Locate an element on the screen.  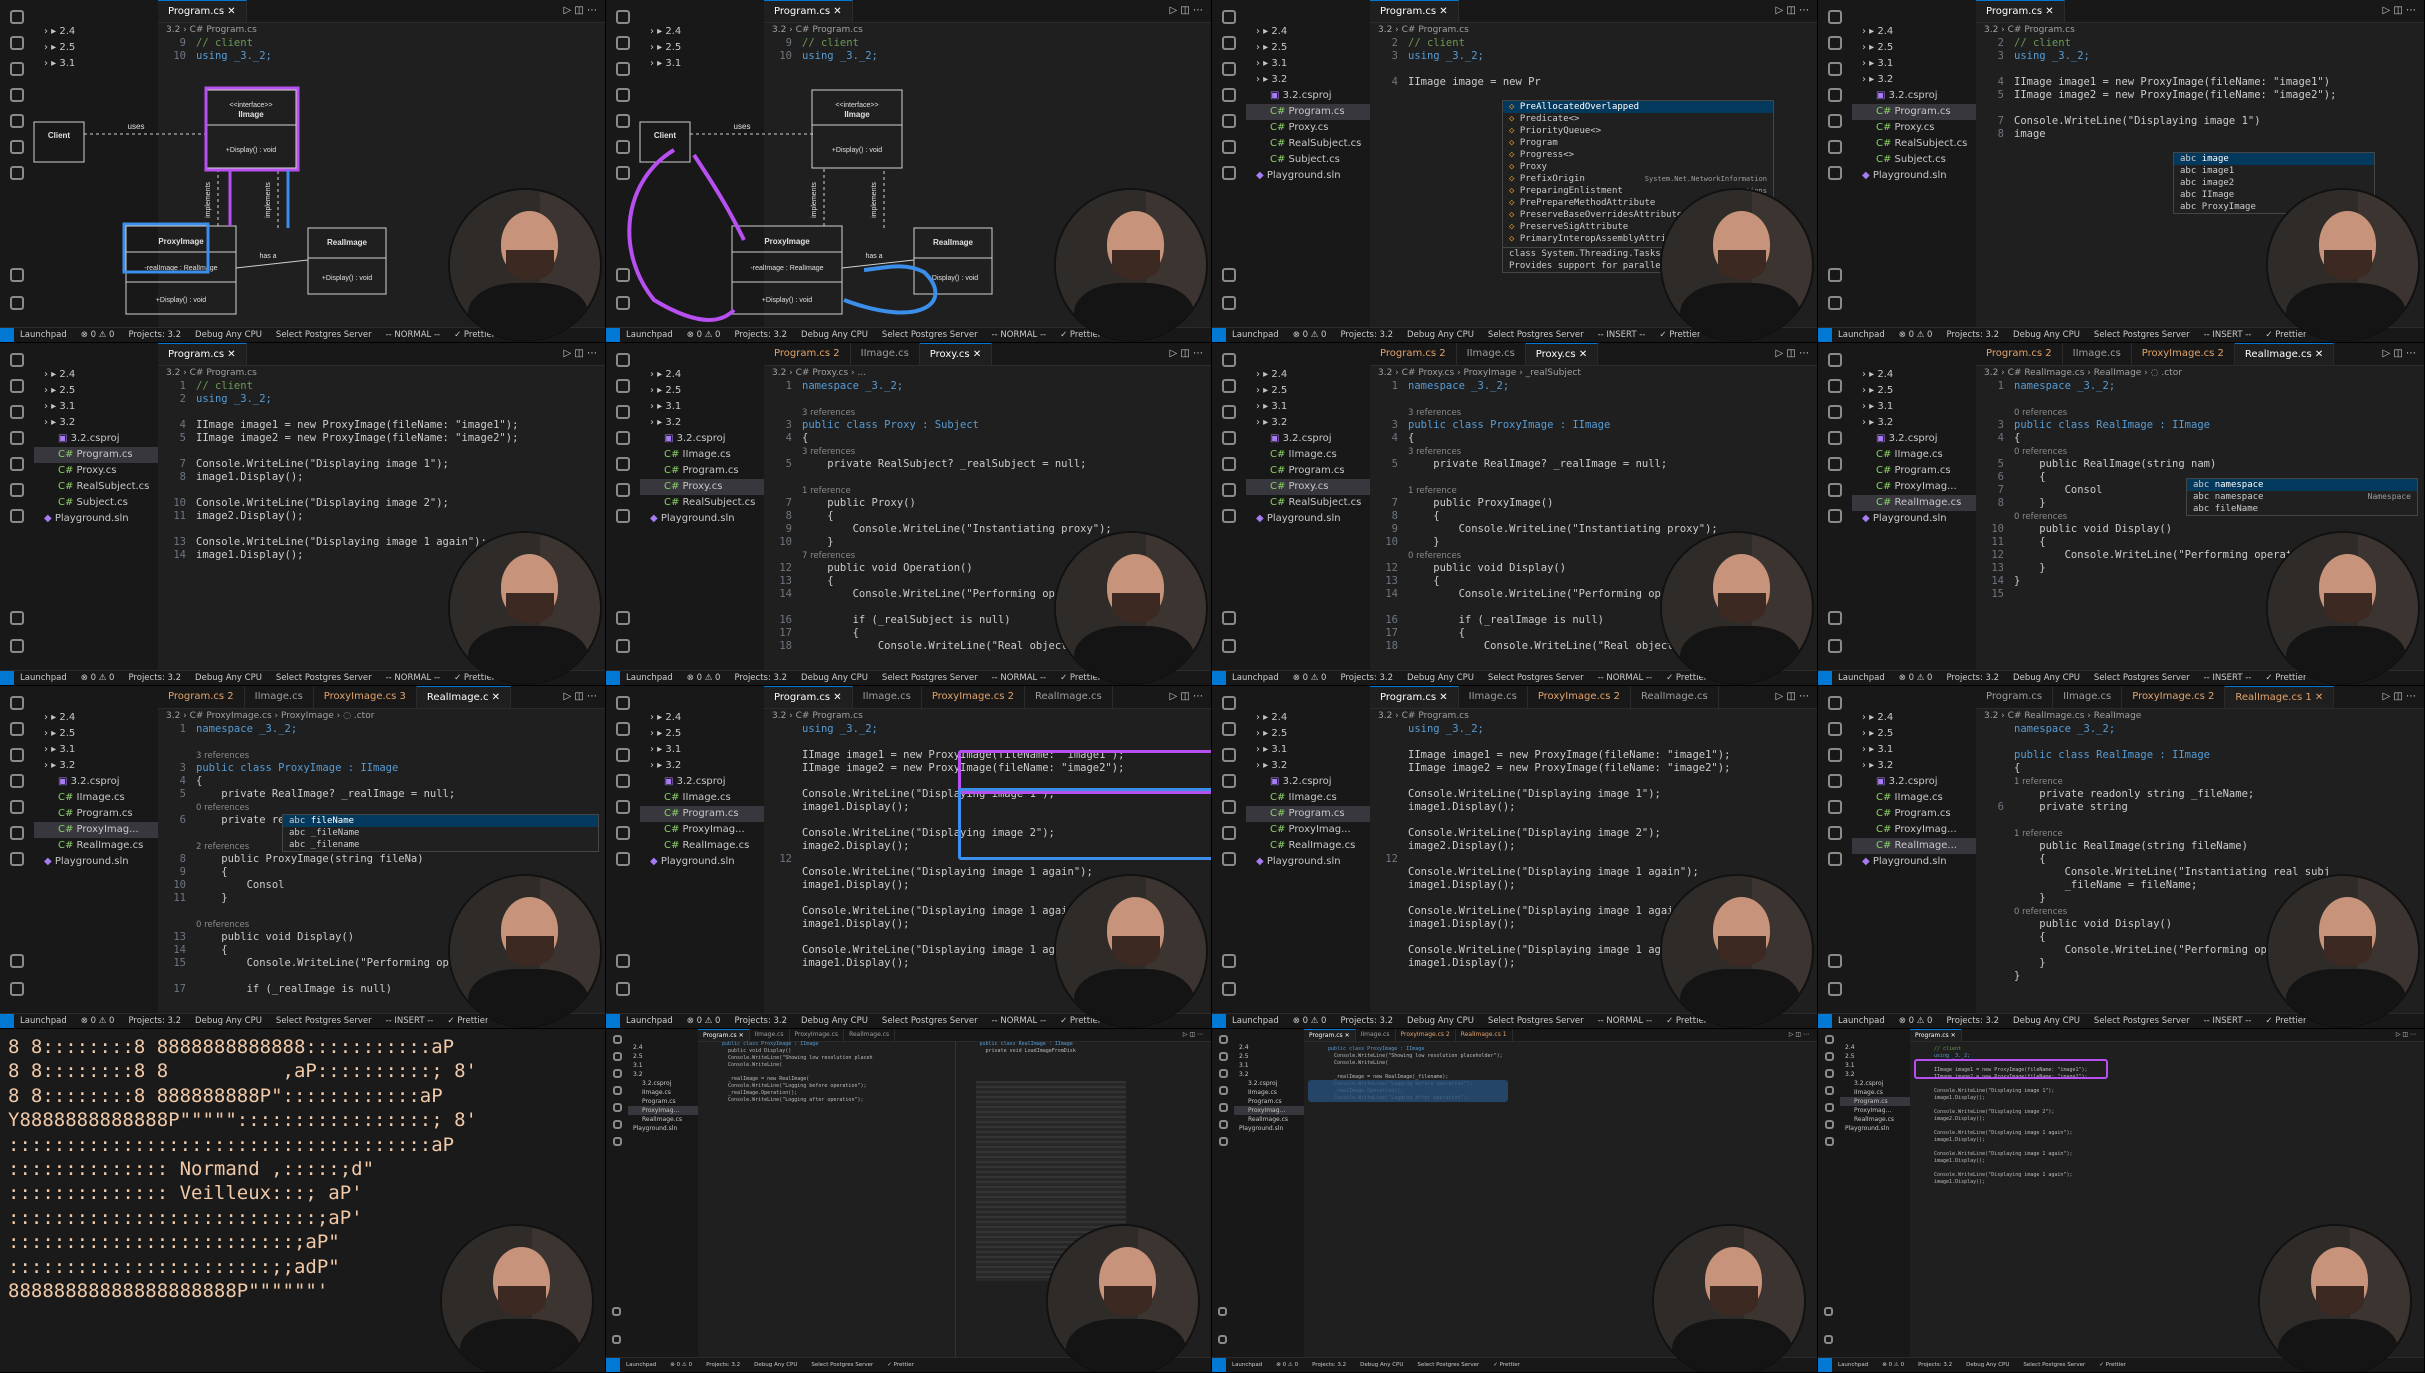
editor-tab: RealImage.c ✕ is located at coordinates (464, 697).